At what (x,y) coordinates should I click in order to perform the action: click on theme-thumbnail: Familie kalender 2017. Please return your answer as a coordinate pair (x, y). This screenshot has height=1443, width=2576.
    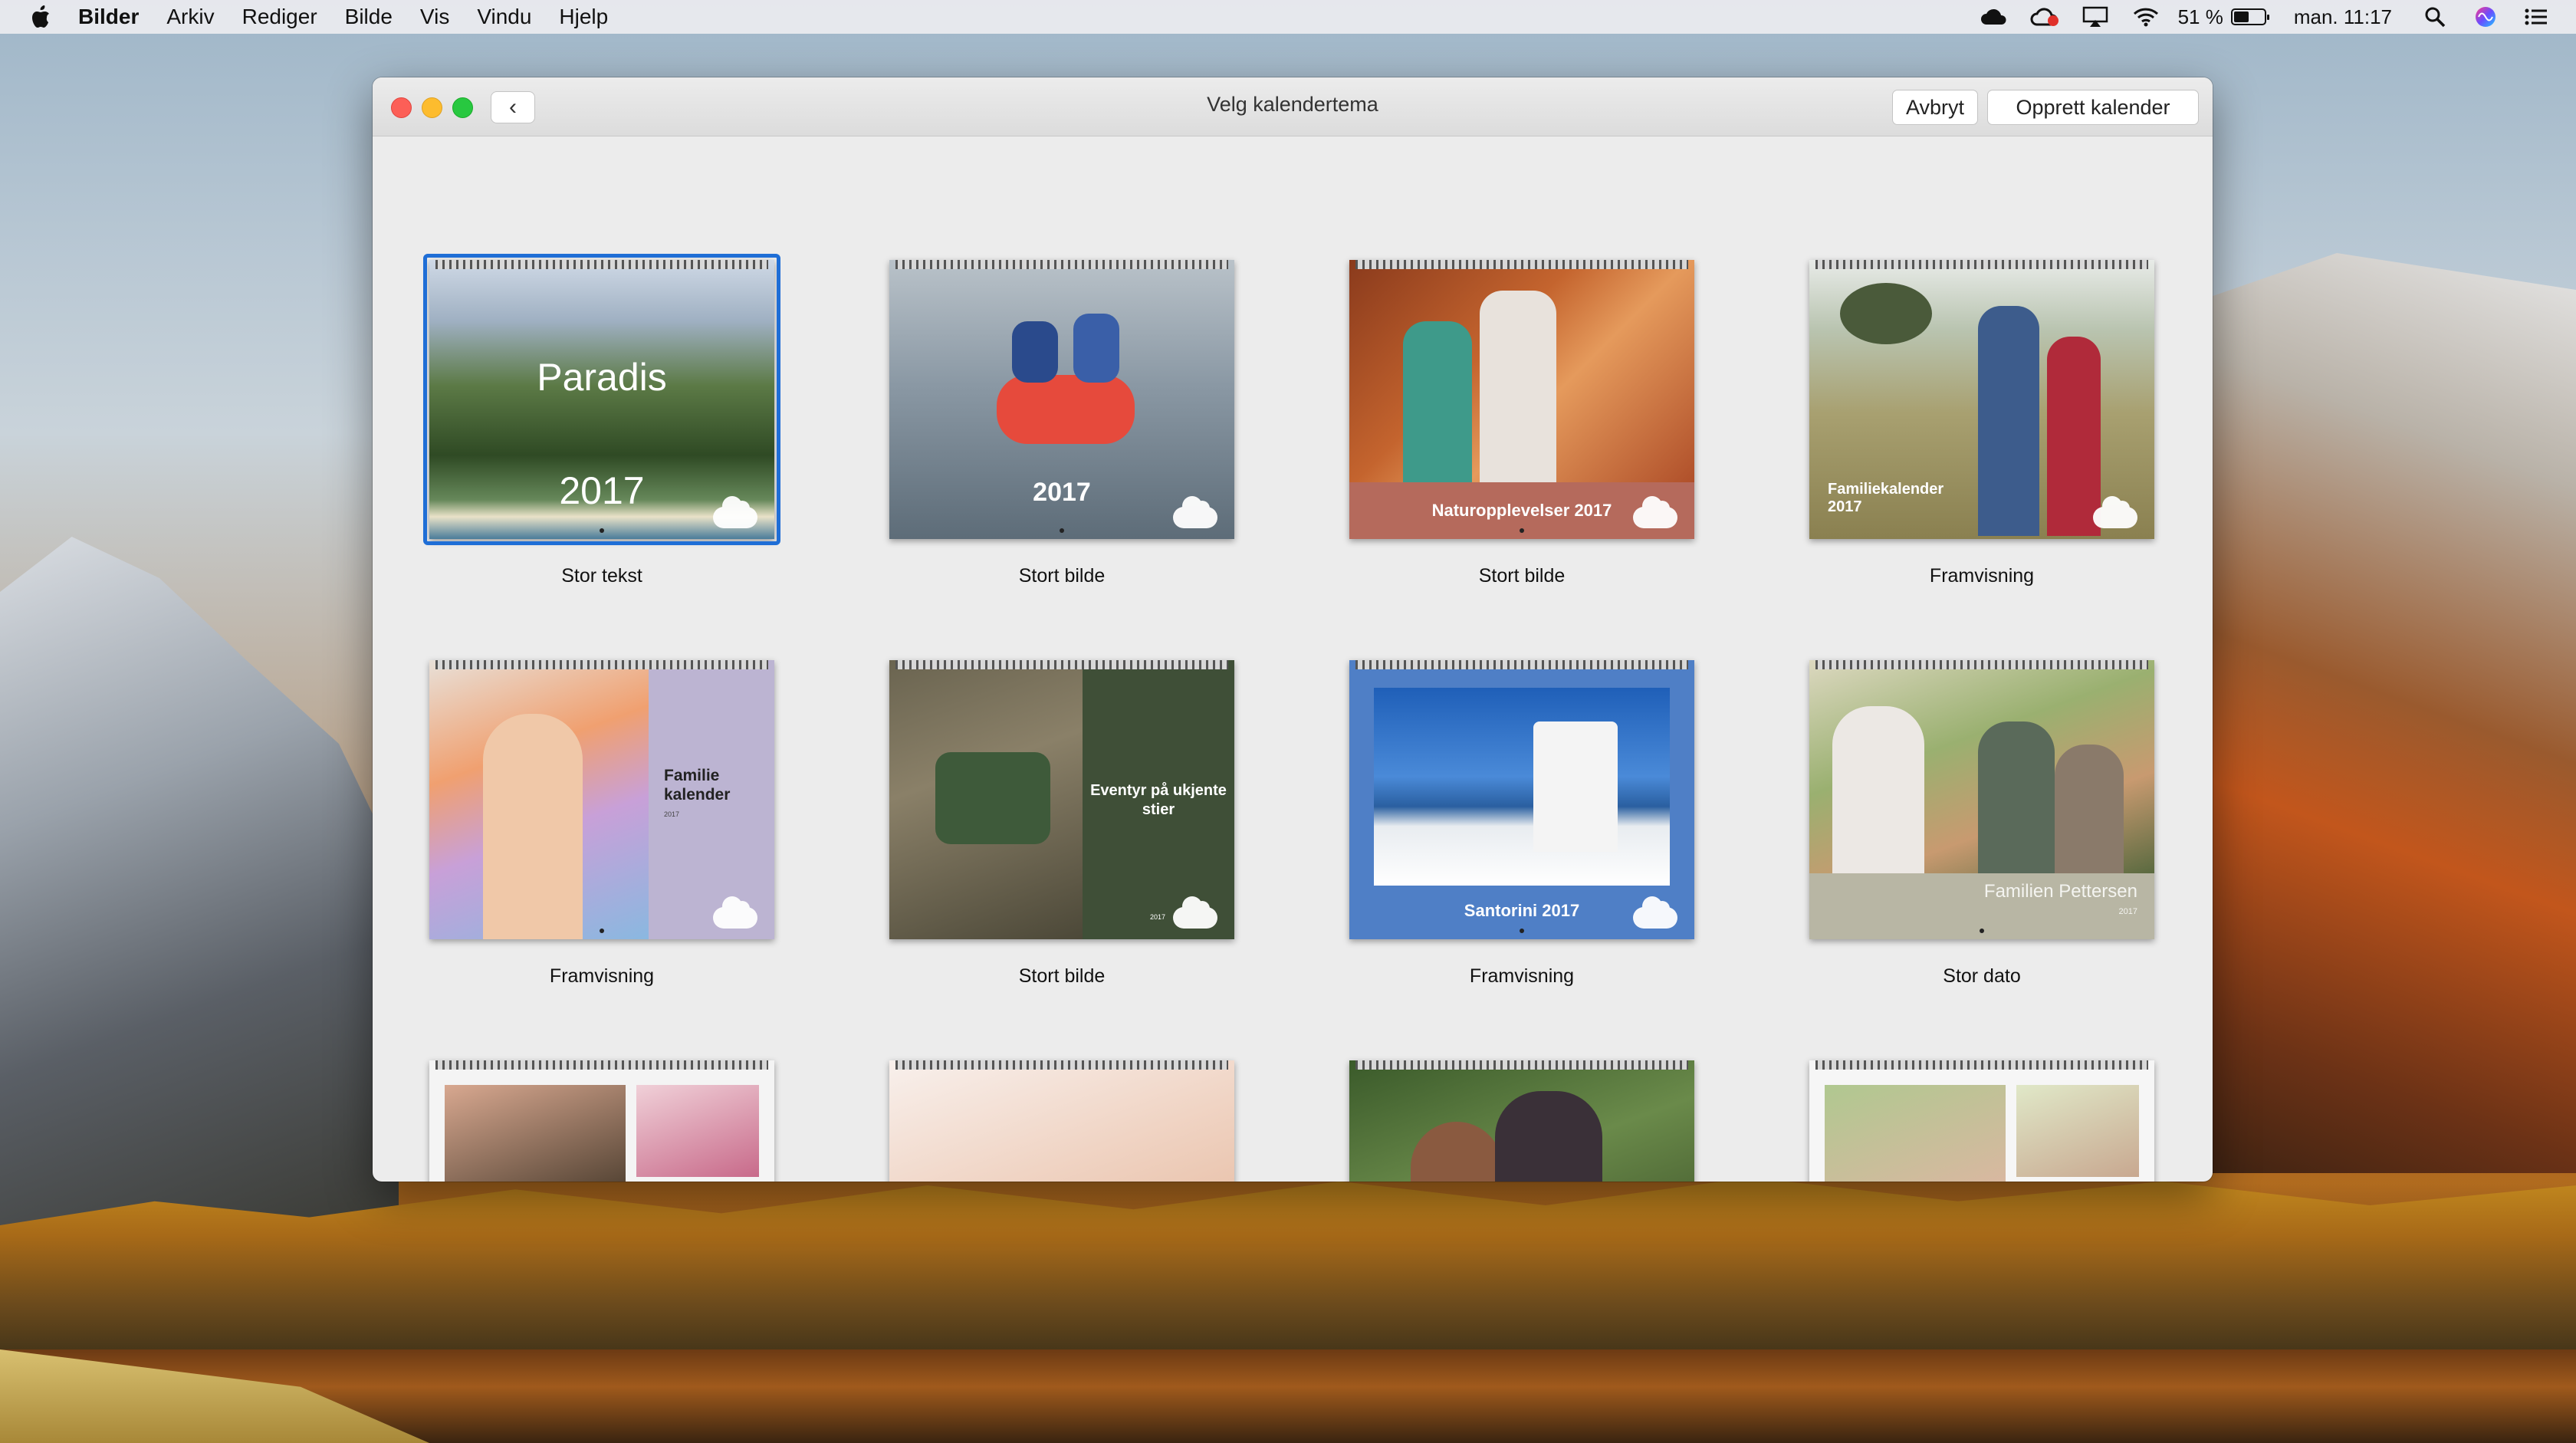
    Looking at the image, I should click on (602, 800).